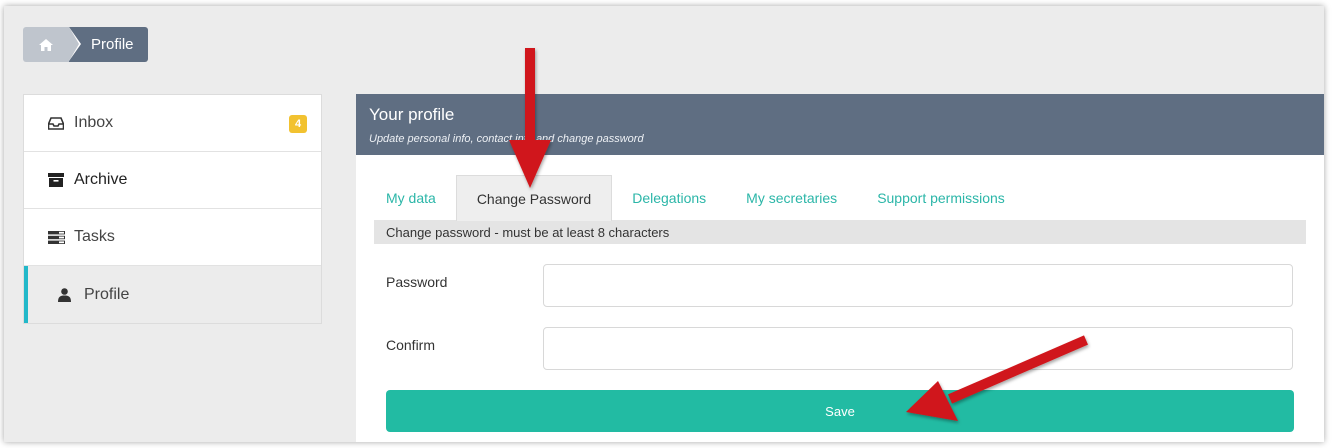  What do you see at coordinates (918, 285) in the screenshot?
I see `password-input` at bounding box center [918, 285].